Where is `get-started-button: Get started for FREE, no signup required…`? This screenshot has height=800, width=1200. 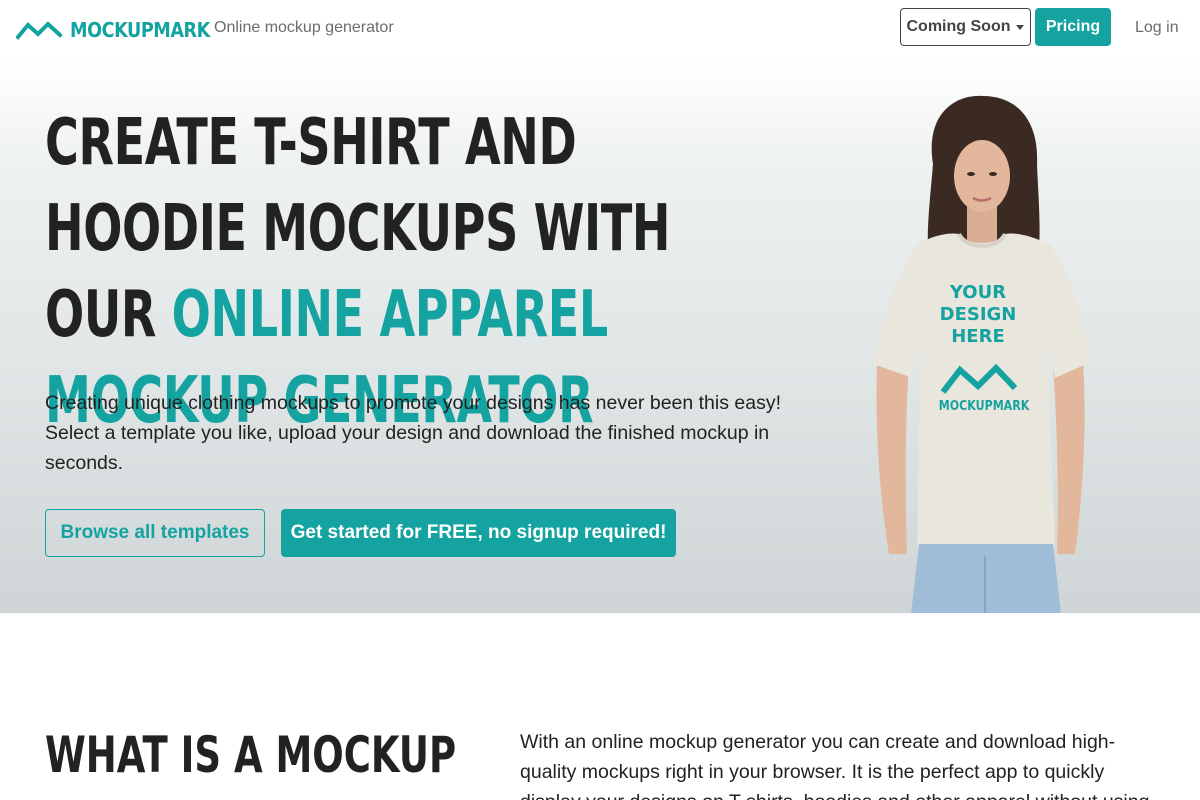 get-started-button: Get started for FREE, no signup required… is located at coordinates (478, 533).